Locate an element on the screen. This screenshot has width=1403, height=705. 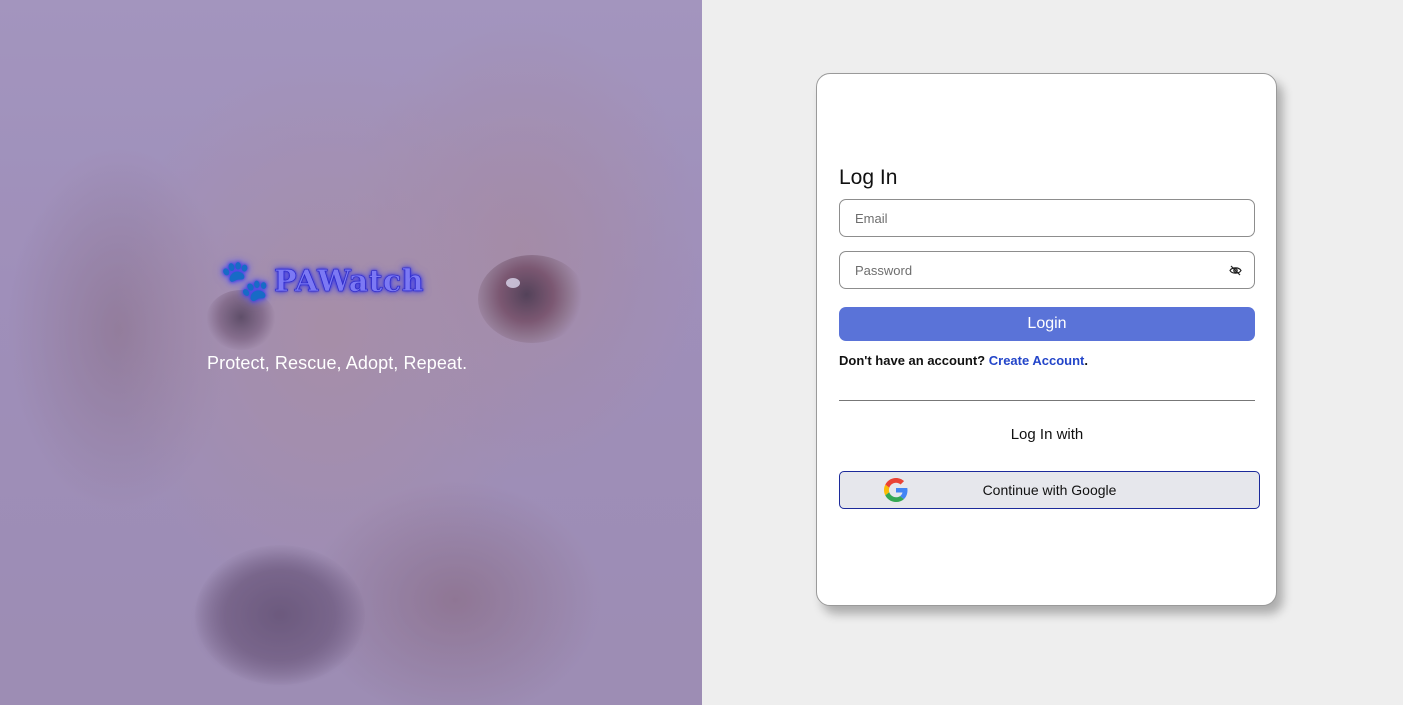
brand-tagline: Protect, Rescue, Adopt, Repeat. is located at coordinates (337, 363).